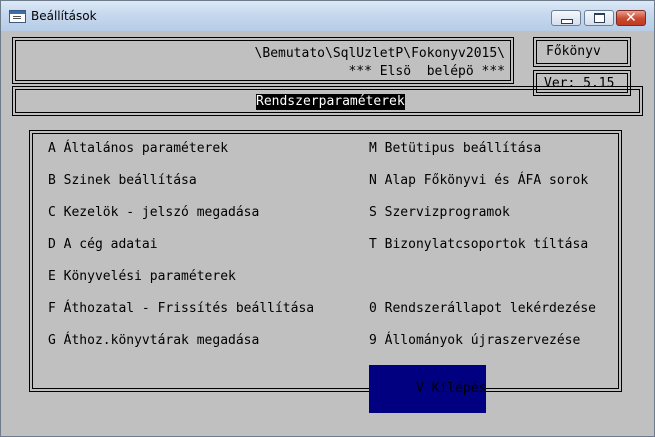 The height and width of the screenshot is (437, 655). I want to click on menu-item-label: Állományok újraszervezése, so click(482, 340).